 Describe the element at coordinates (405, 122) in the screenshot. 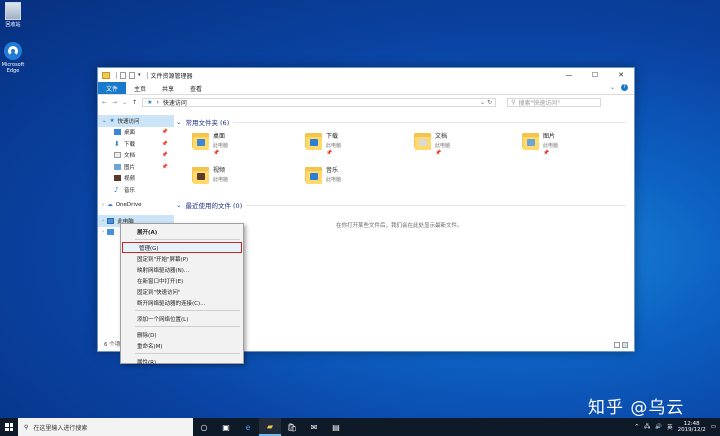

I see `frequent-folders-header: ⌄ 常用文件夹 (6)` at that location.